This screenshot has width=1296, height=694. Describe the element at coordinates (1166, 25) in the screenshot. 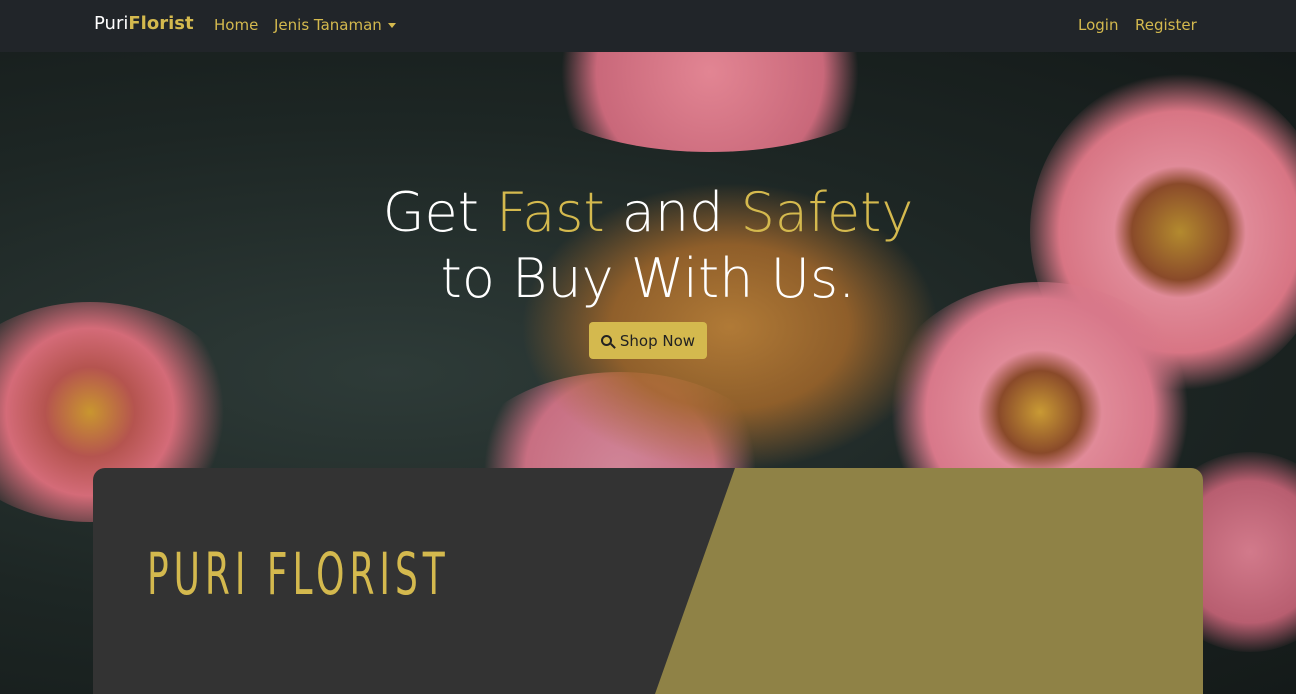

I see `nav-register-link: Register` at that location.